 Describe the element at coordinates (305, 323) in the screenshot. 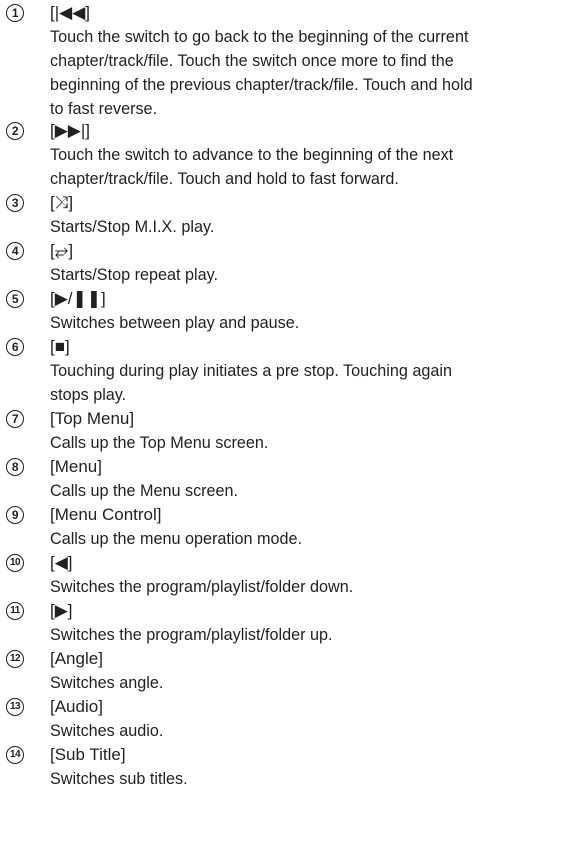

I see `item-description: Switches between play and pause.` at that location.